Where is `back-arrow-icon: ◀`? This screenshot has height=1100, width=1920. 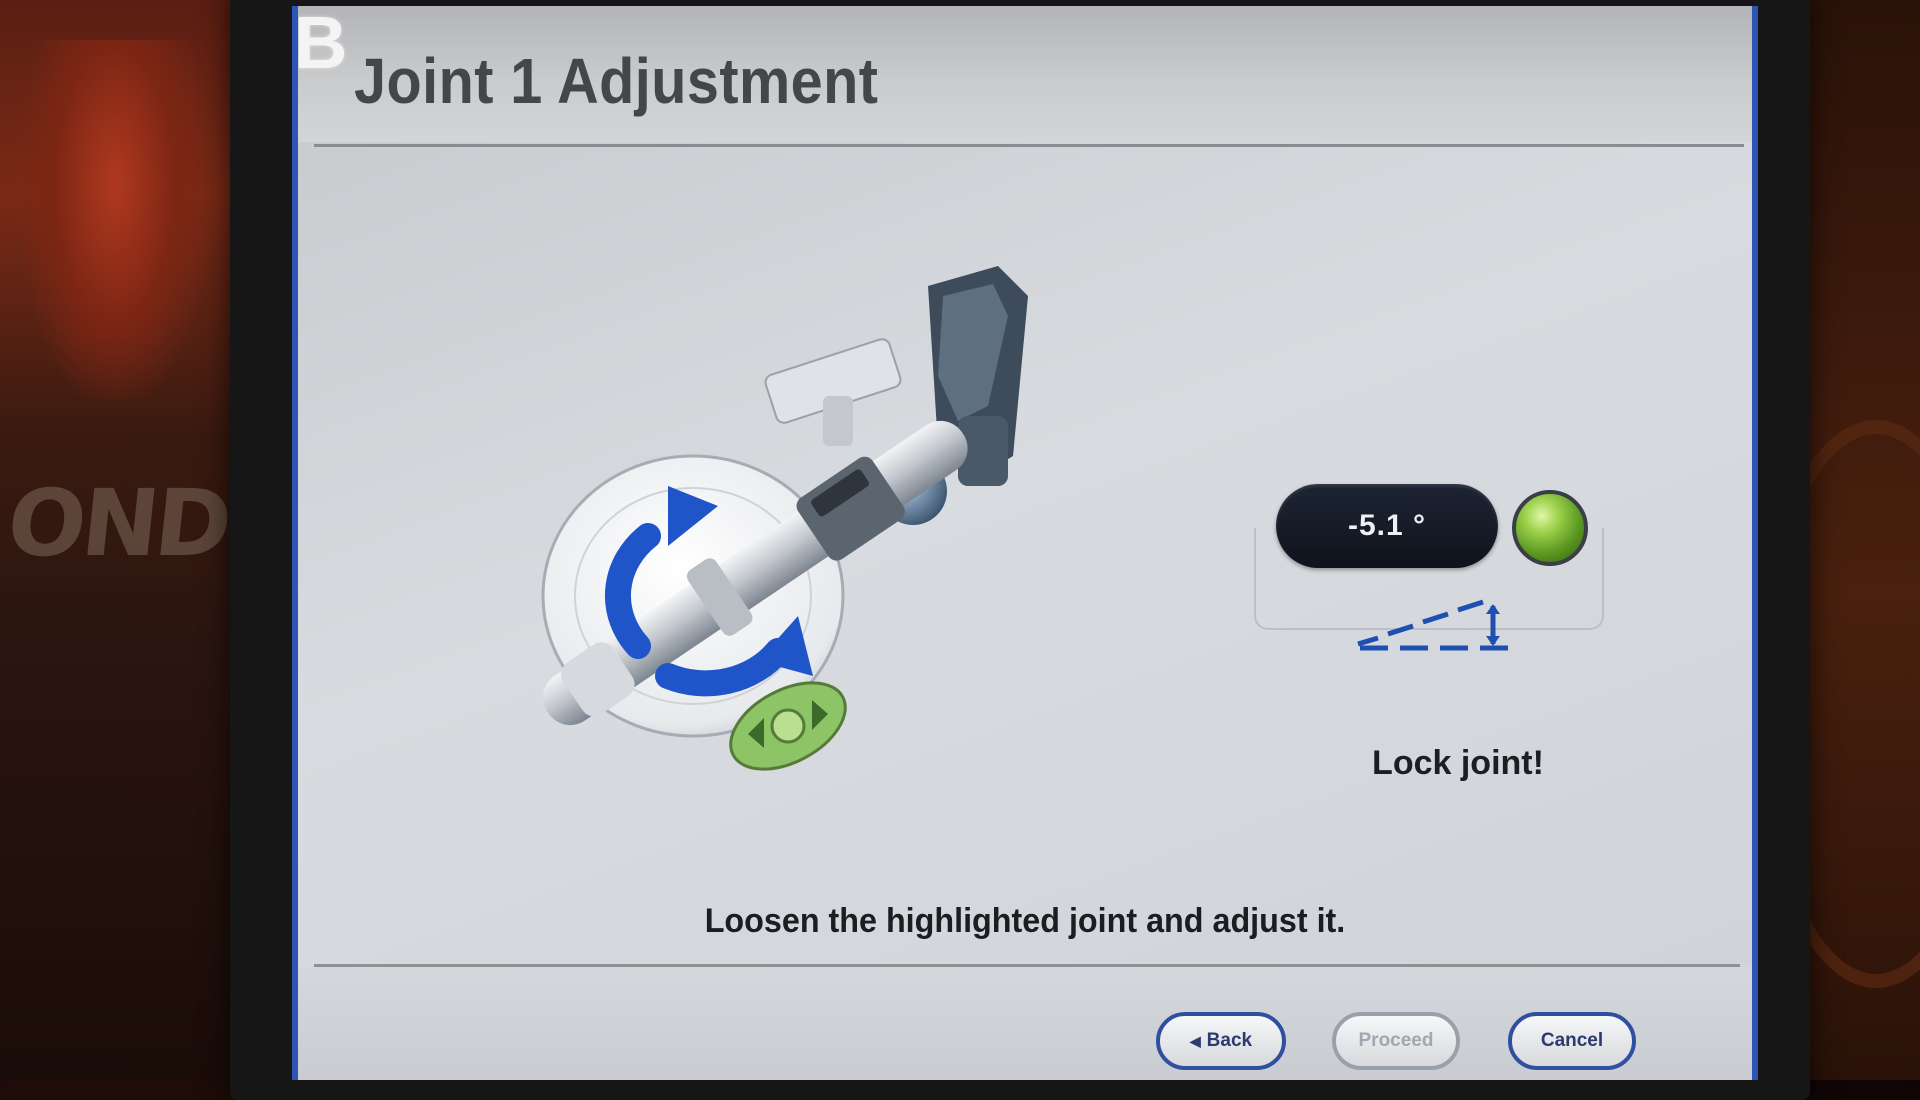 back-arrow-icon: ◀ is located at coordinates (1195, 1040).